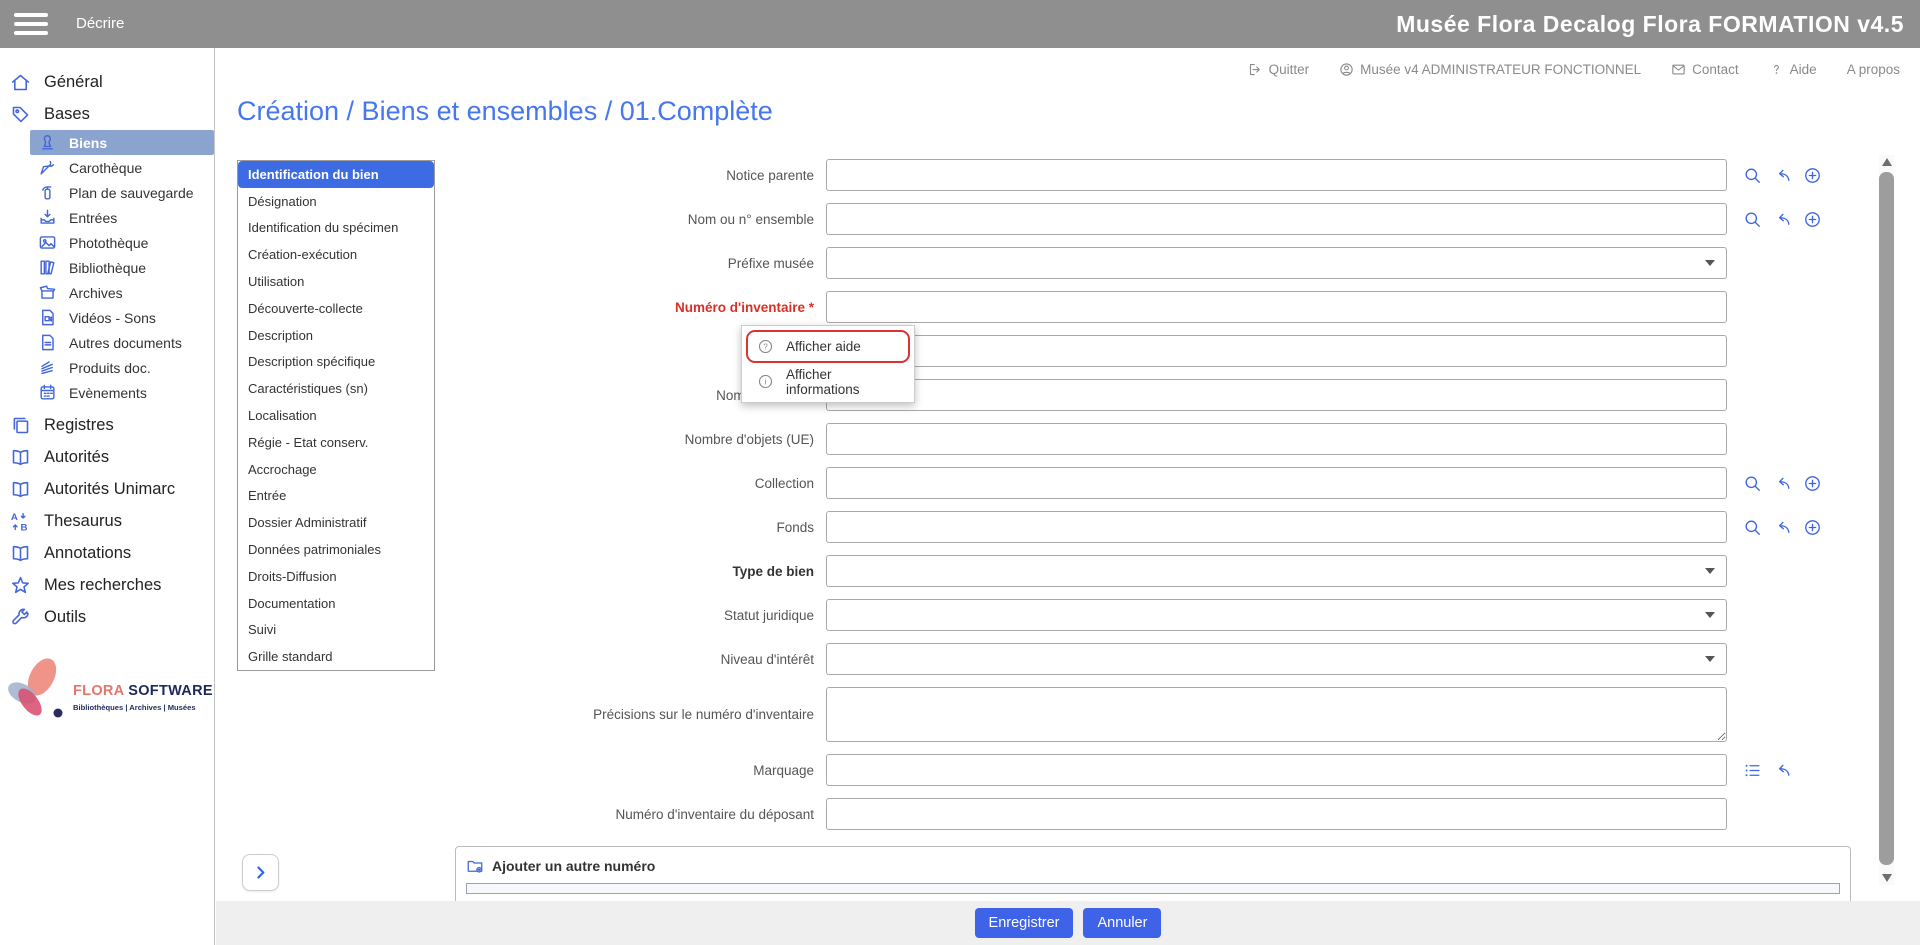  What do you see at coordinates (1490, 69) in the screenshot?
I see `user-account-link: Musée v4 ADMINISTRATEUR FONCTIONNEL` at bounding box center [1490, 69].